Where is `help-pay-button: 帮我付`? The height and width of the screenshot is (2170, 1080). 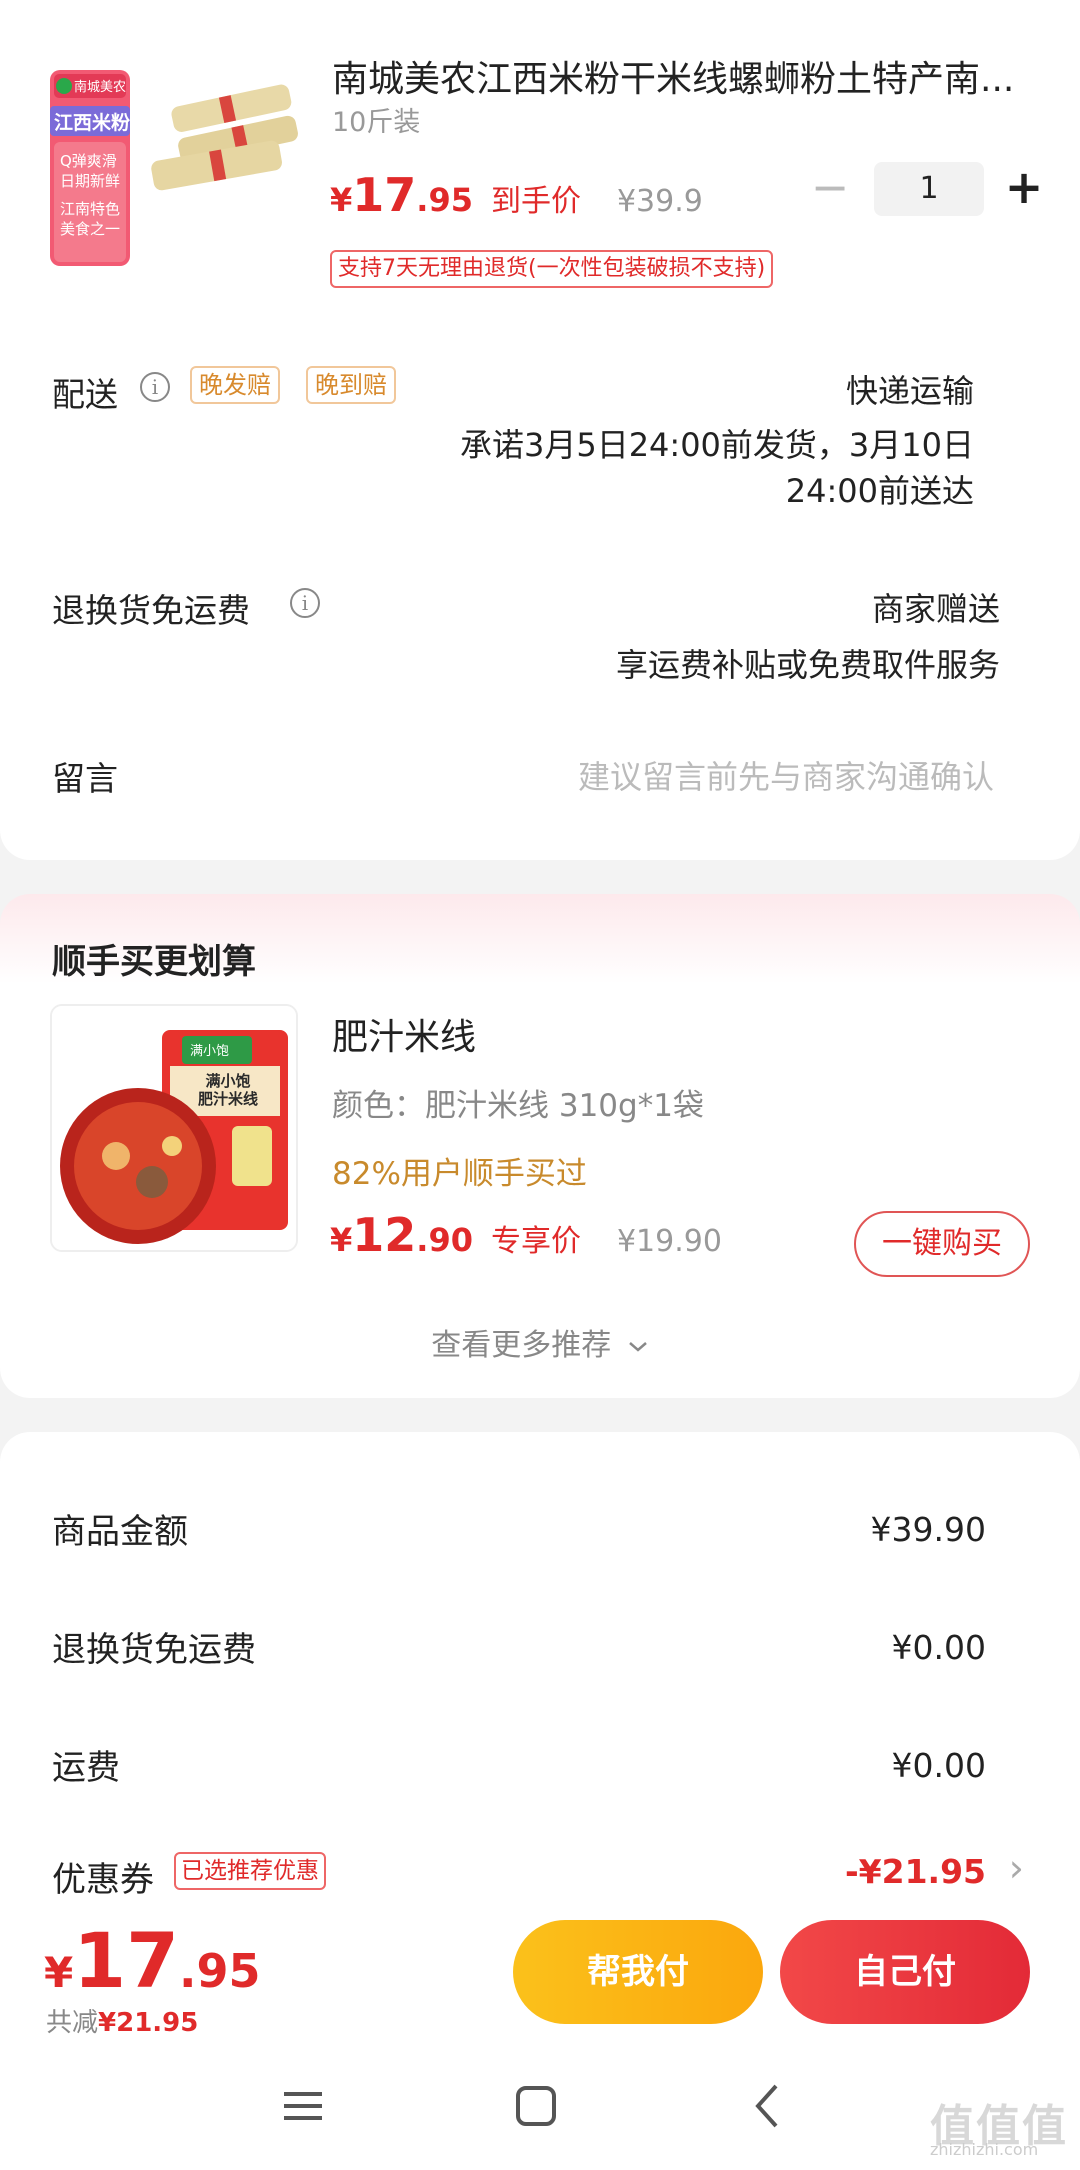 help-pay-button: 帮我付 is located at coordinates (638, 1972).